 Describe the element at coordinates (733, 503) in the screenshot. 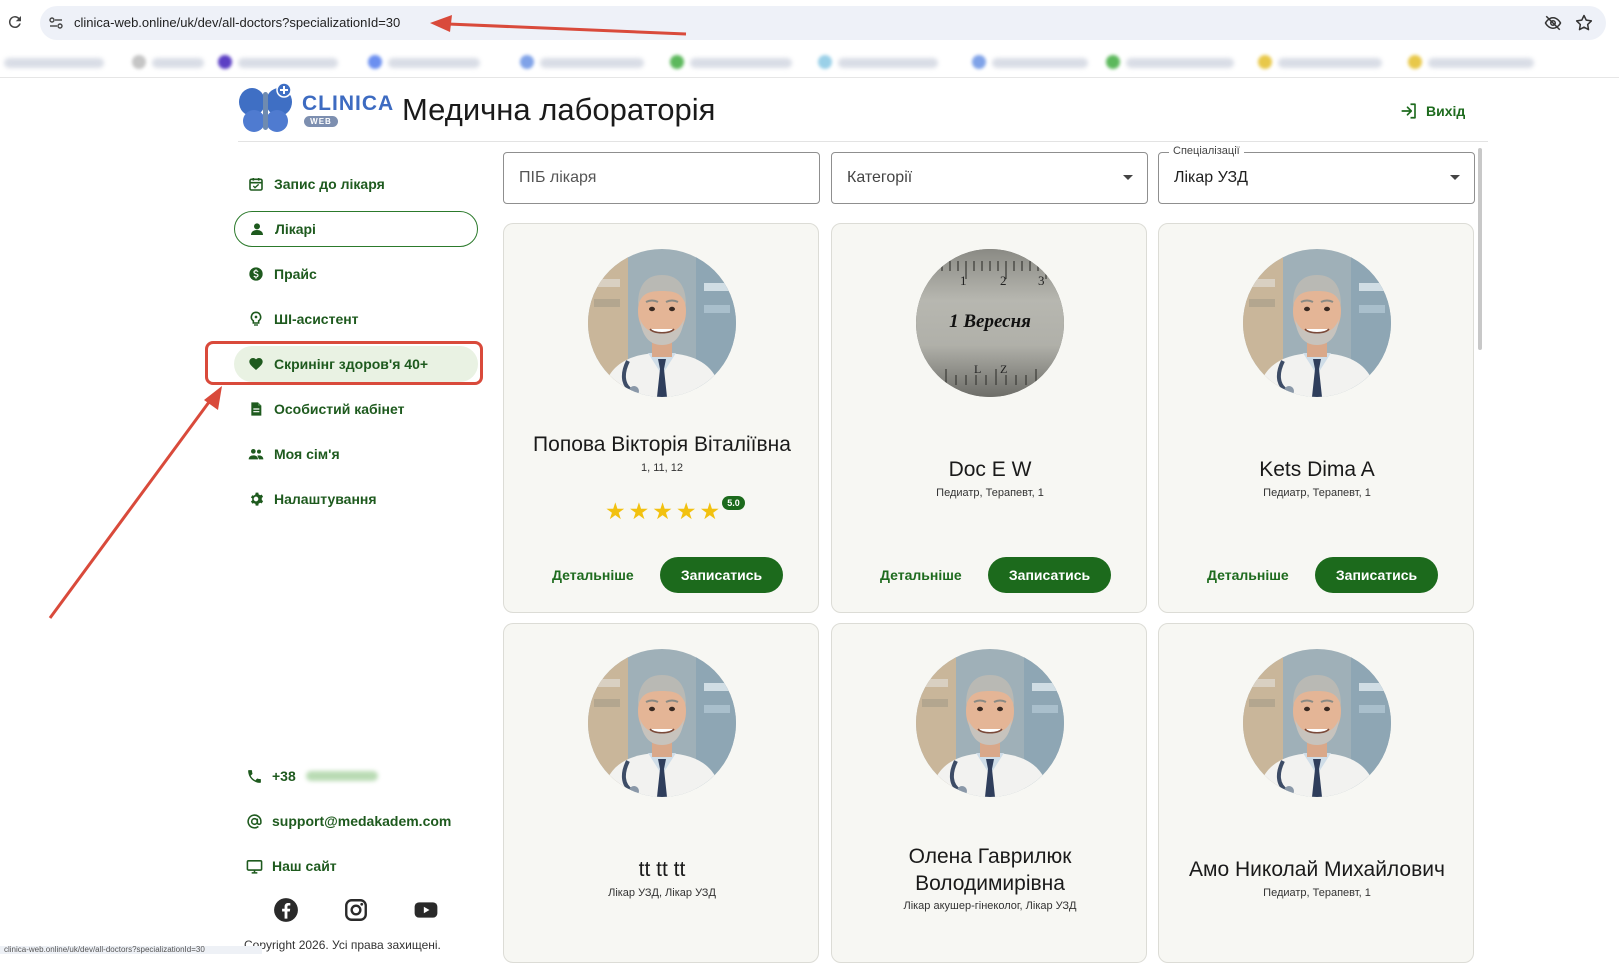

I see `rating-badge: 5.0` at that location.